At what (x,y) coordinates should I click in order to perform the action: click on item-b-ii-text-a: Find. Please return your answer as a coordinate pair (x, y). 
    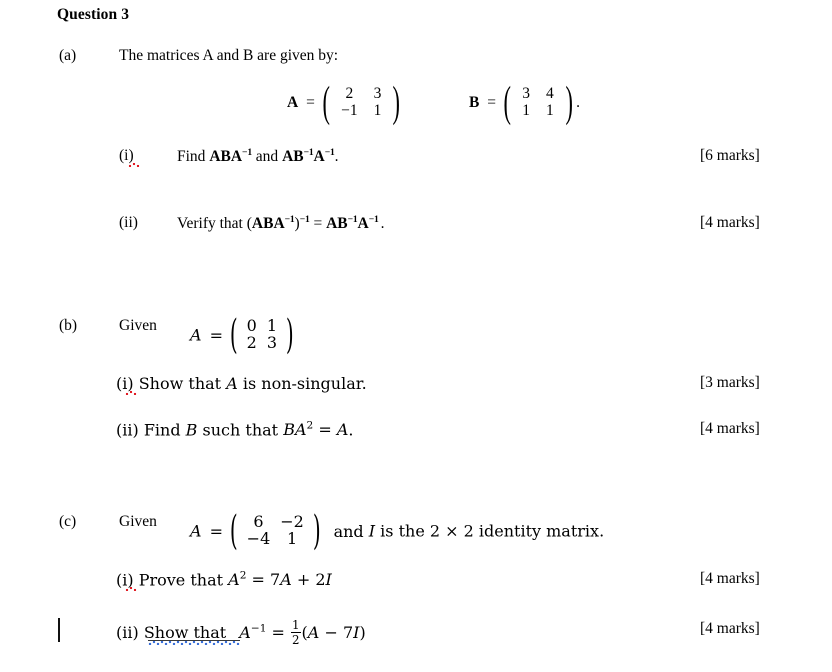
    Looking at the image, I should click on (162, 430).